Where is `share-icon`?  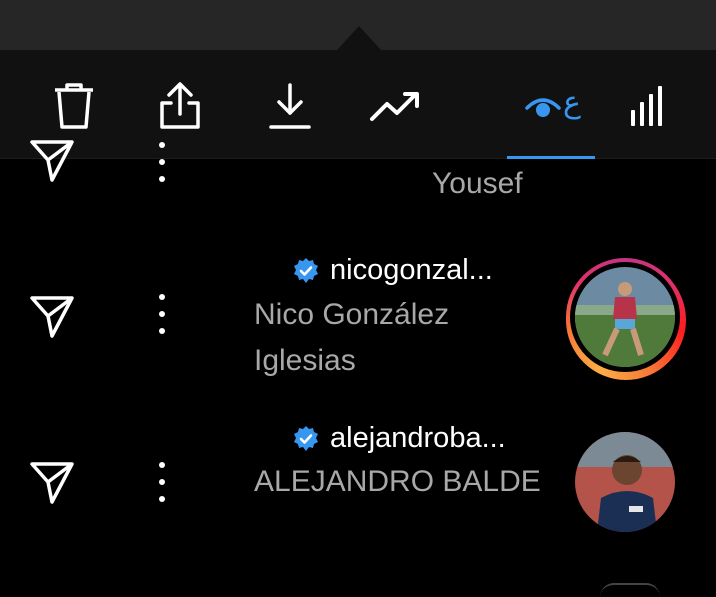
share-icon is located at coordinates (180, 106).